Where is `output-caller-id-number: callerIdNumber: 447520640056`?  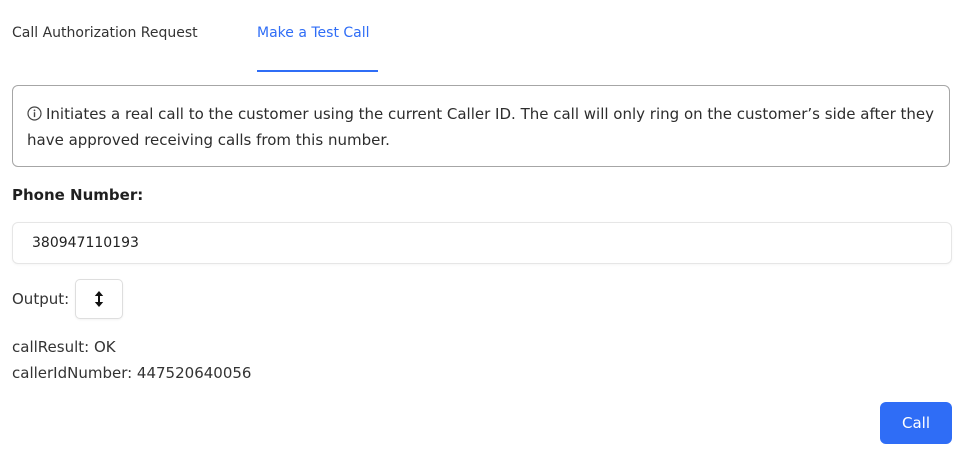 output-caller-id-number: callerIdNumber: 447520640056 is located at coordinates (132, 373).